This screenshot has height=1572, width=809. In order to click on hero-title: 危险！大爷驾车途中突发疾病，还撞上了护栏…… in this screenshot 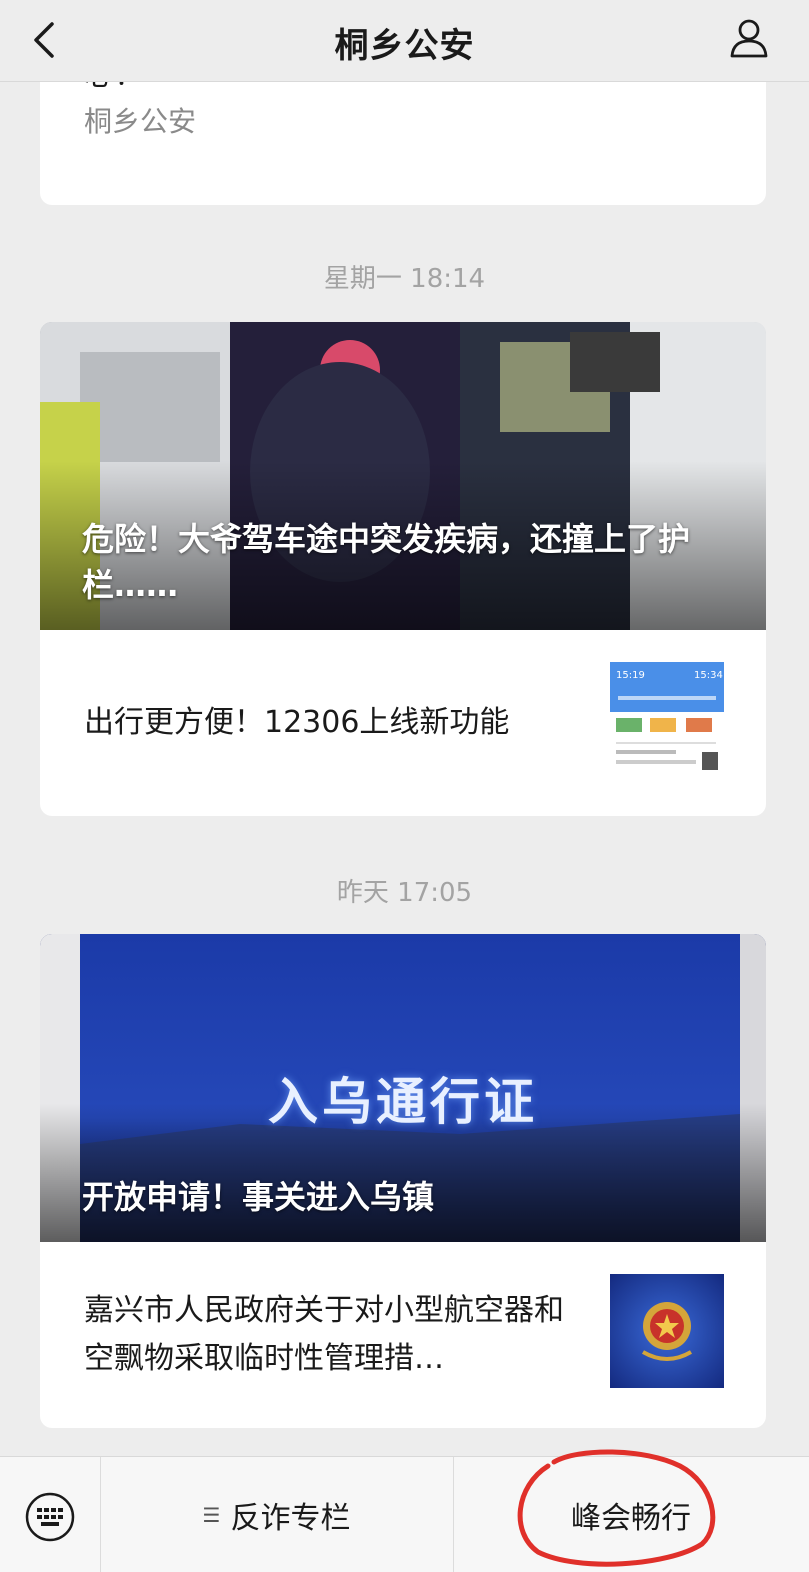, I will do `click(386, 562)`.